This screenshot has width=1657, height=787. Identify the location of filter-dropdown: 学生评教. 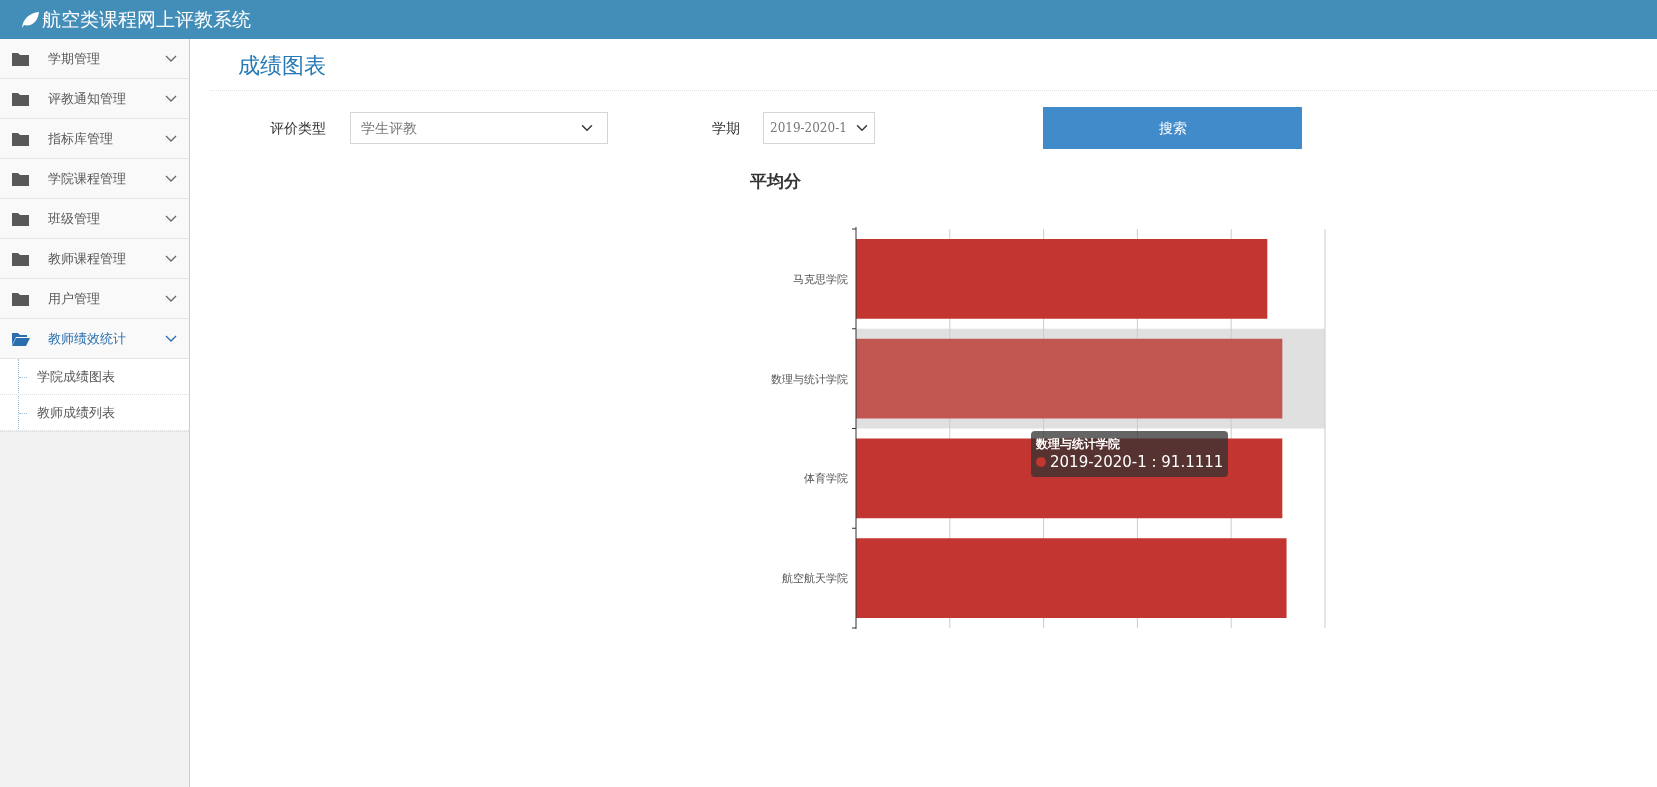
(479, 128).